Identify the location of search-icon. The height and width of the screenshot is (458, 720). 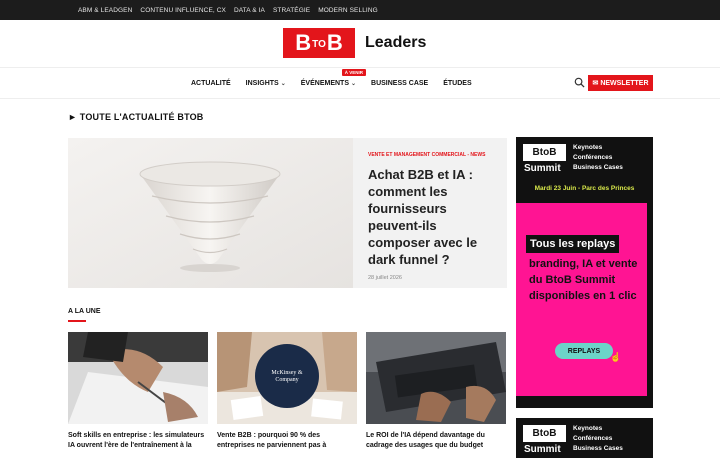
(579, 82).